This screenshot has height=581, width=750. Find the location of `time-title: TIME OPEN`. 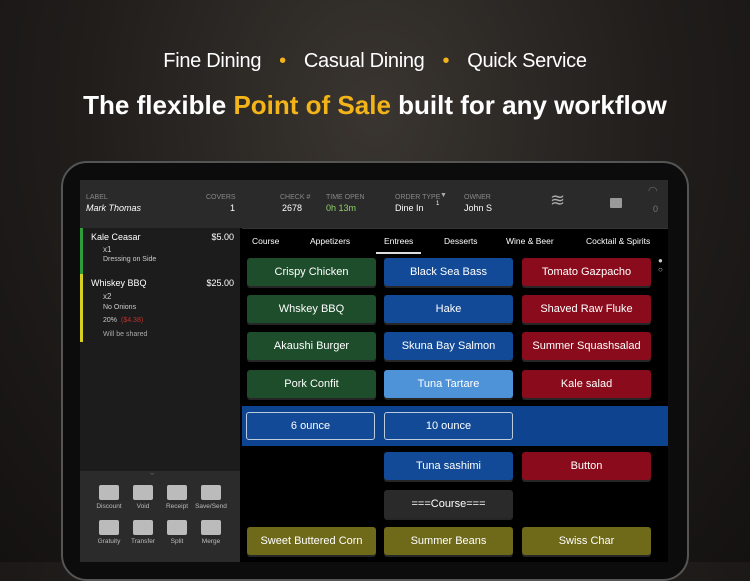

time-title: TIME OPEN is located at coordinates (345, 197).